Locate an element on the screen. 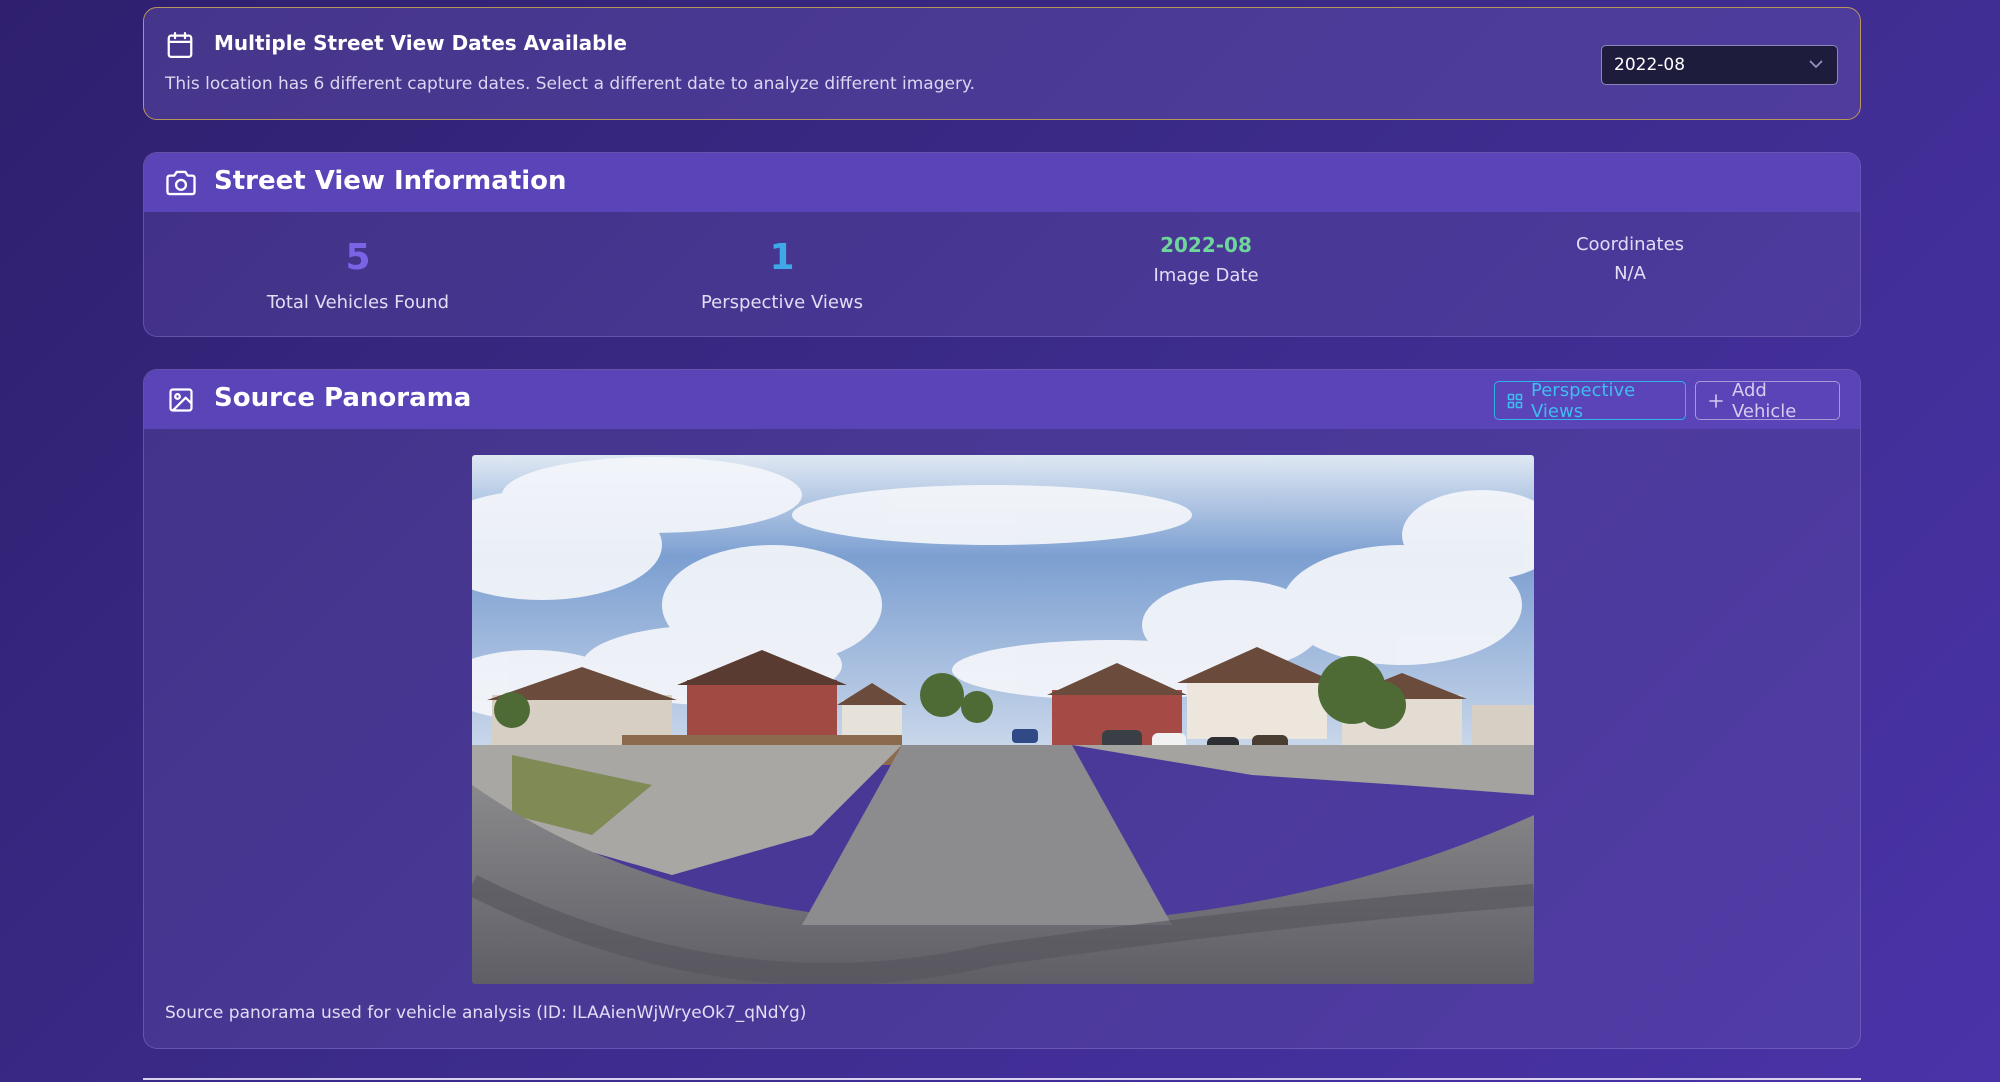  add-vehicle-button: Add Vehicle is located at coordinates (1767, 400).